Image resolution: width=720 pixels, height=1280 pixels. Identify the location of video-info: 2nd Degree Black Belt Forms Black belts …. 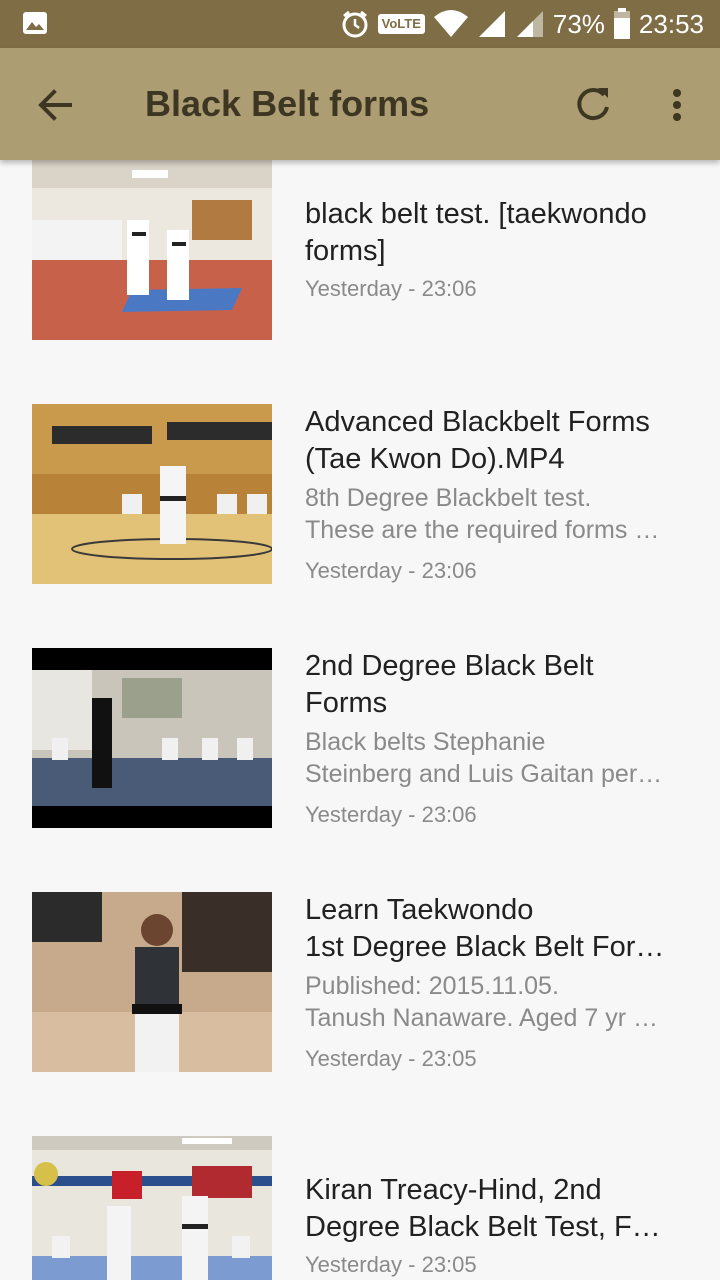
(497, 739).